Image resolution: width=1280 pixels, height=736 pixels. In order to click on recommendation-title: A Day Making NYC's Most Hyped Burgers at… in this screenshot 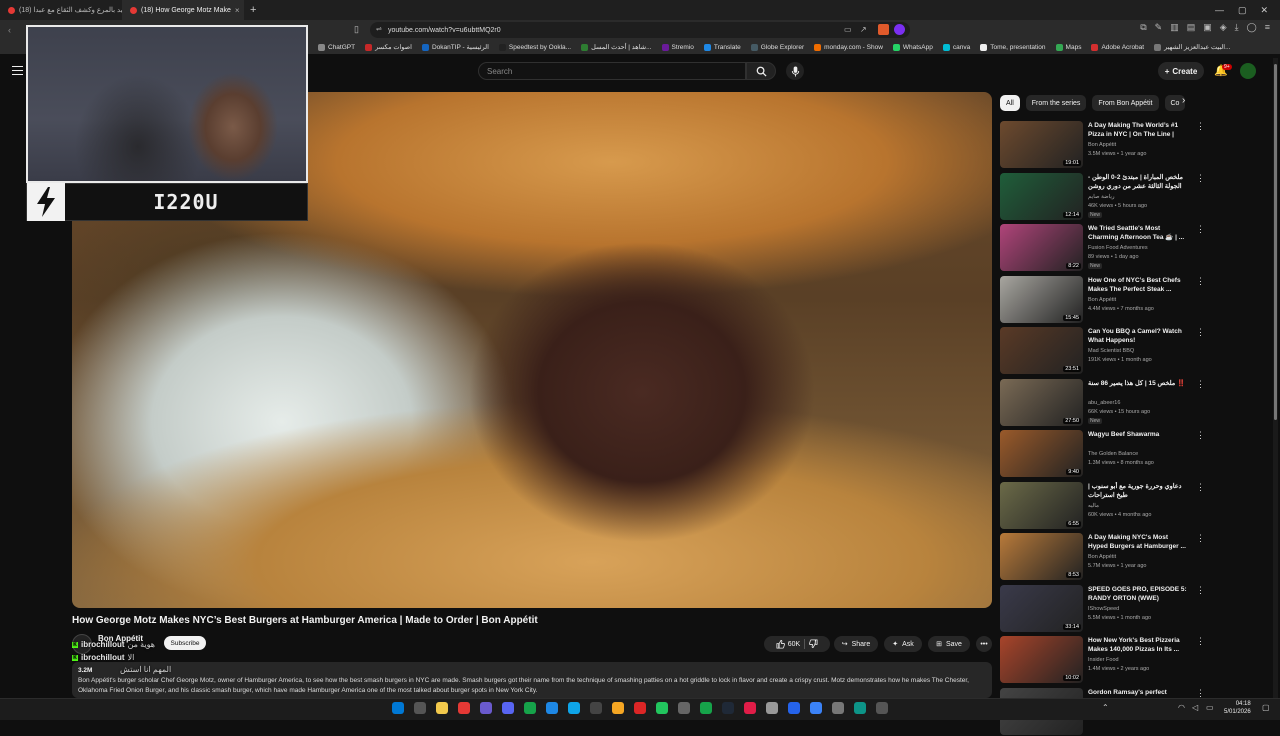, I will do `click(1138, 542)`.